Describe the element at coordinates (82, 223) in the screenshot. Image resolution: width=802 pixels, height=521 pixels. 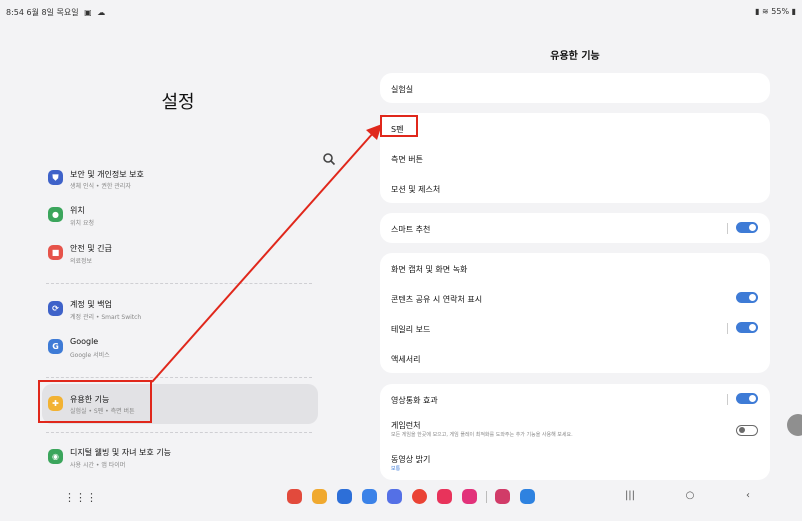
I see `sidebar-item-subtitle: 위치 요청` at that location.